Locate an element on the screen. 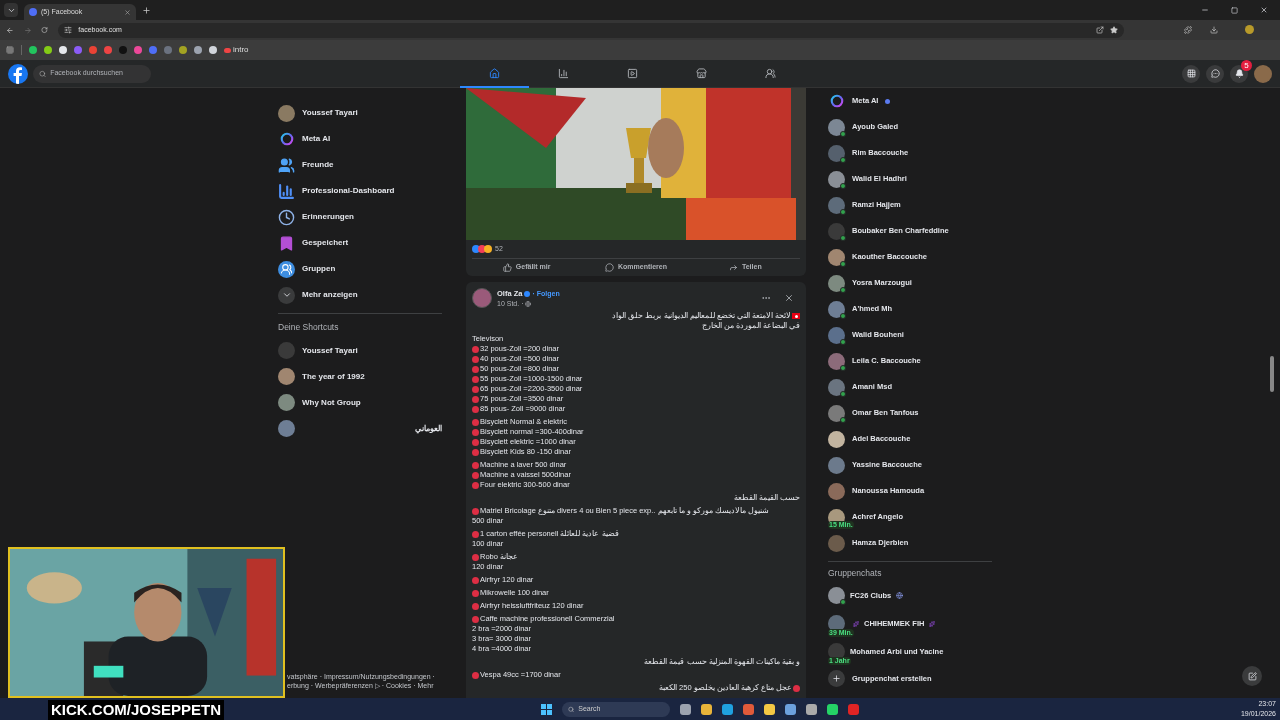  friends-icon is located at coordinates (286, 165).